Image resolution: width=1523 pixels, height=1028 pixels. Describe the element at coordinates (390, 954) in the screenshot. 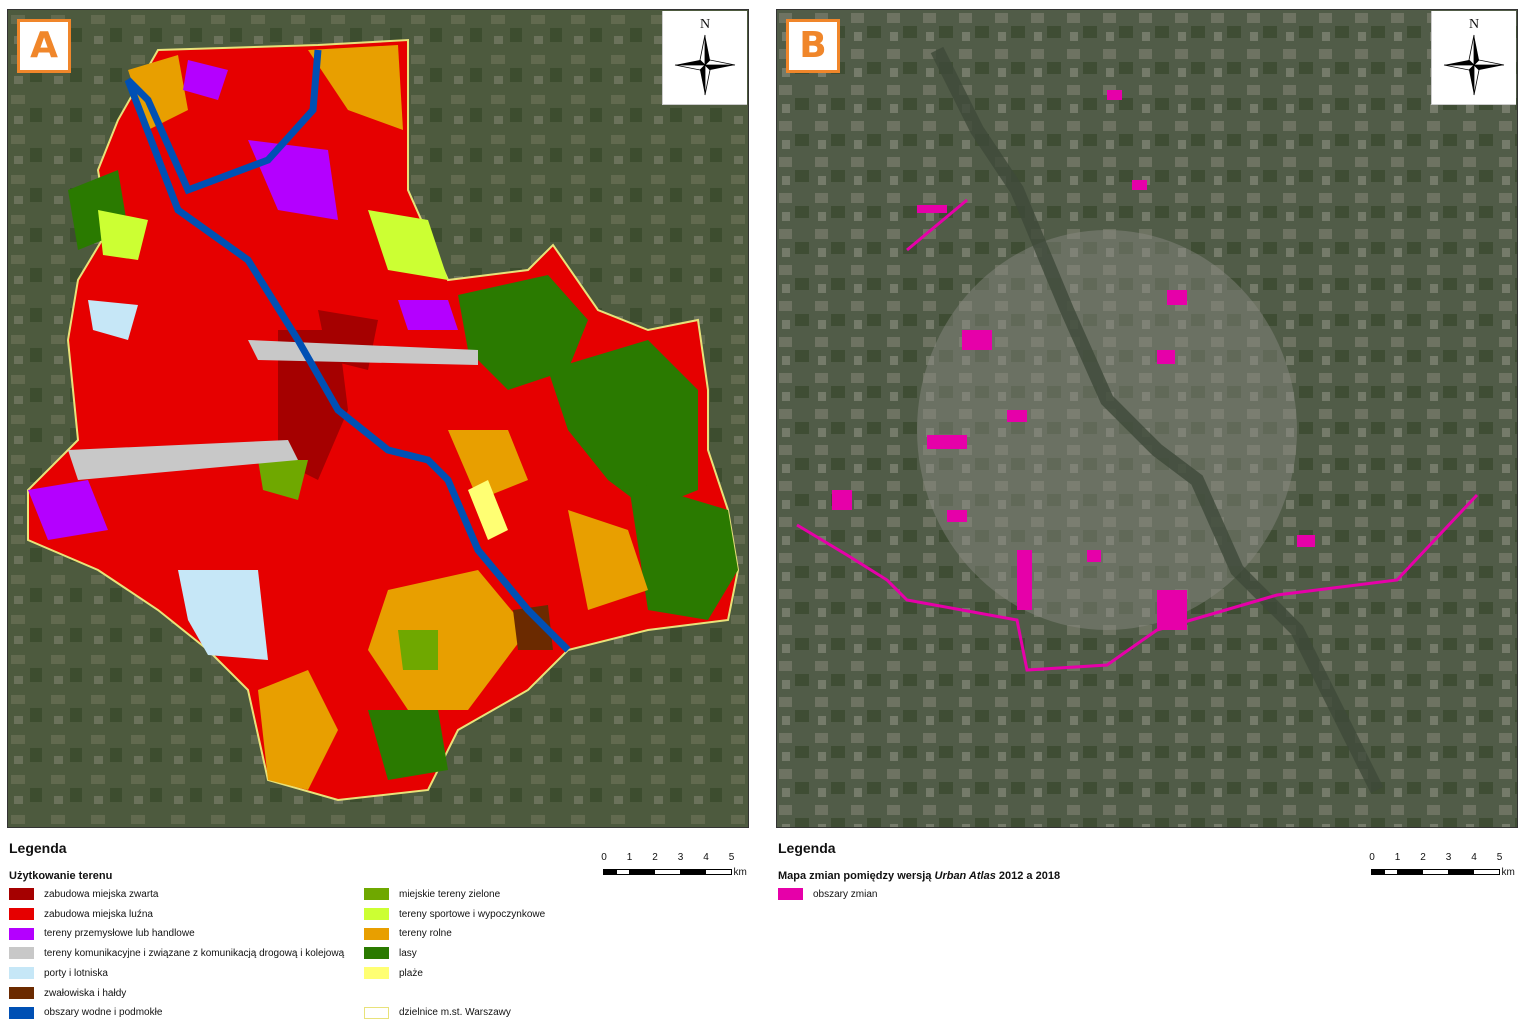

I see `legend-item: lasy` at that location.